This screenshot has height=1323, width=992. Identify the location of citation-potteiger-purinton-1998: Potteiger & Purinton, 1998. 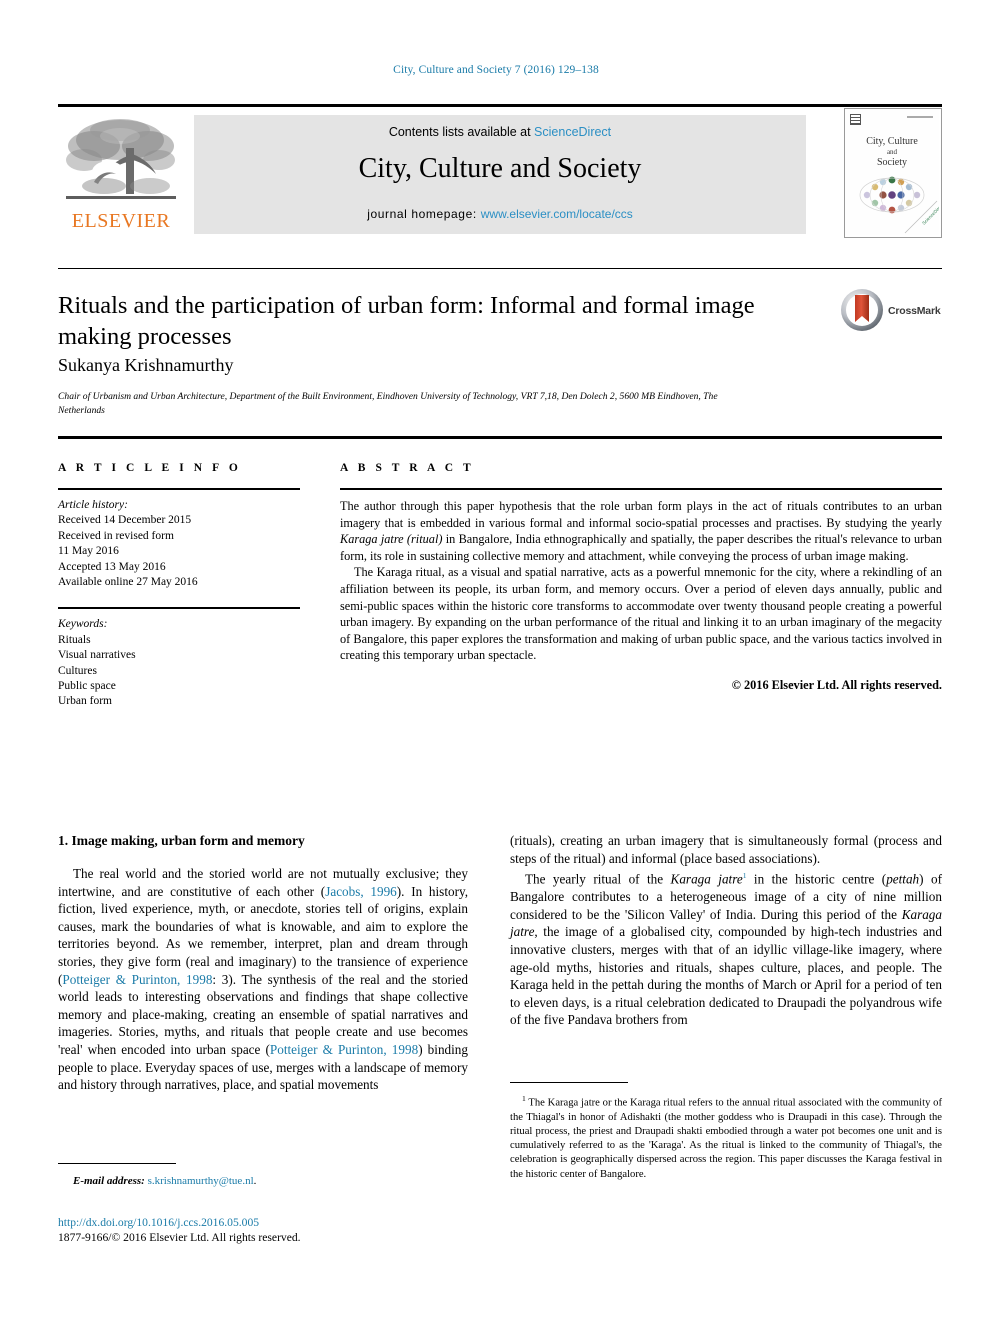
(137, 979).